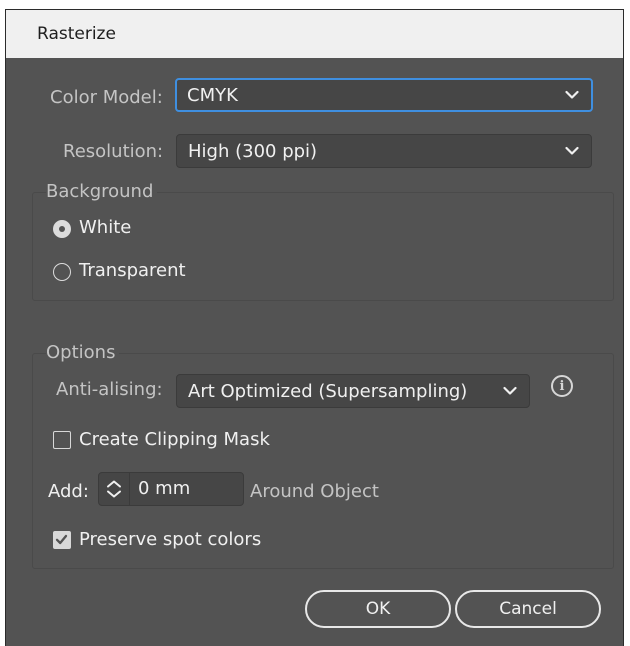 The image size is (630, 646). Describe the element at coordinates (314, 34) in the screenshot. I see `dialog-title: Rasterize` at that location.